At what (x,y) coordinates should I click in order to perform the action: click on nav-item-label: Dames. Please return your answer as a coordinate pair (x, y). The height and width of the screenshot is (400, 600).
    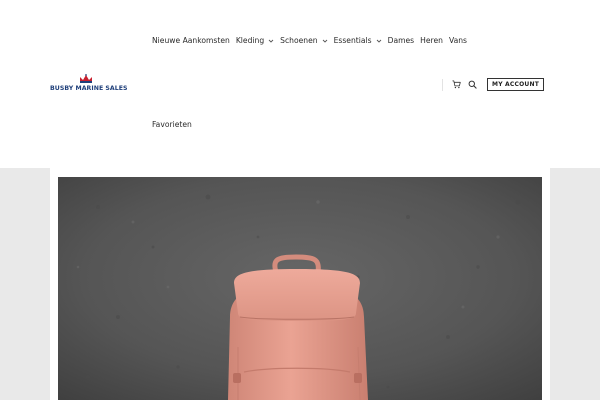
    Looking at the image, I should click on (401, 40).